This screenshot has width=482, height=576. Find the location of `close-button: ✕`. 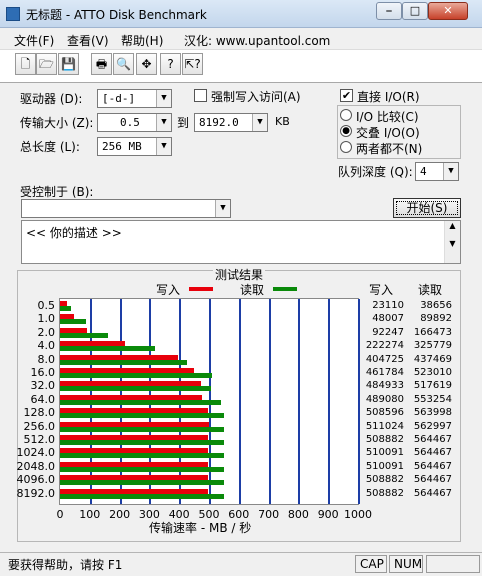

close-button: ✕ is located at coordinates (448, 11).